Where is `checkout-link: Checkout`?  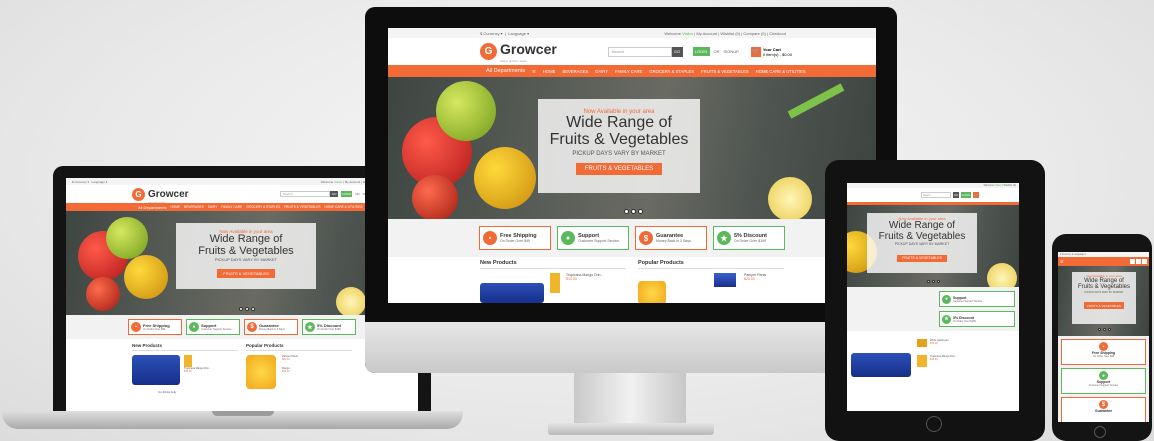 checkout-link: Checkout is located at coordinates (777, 33).